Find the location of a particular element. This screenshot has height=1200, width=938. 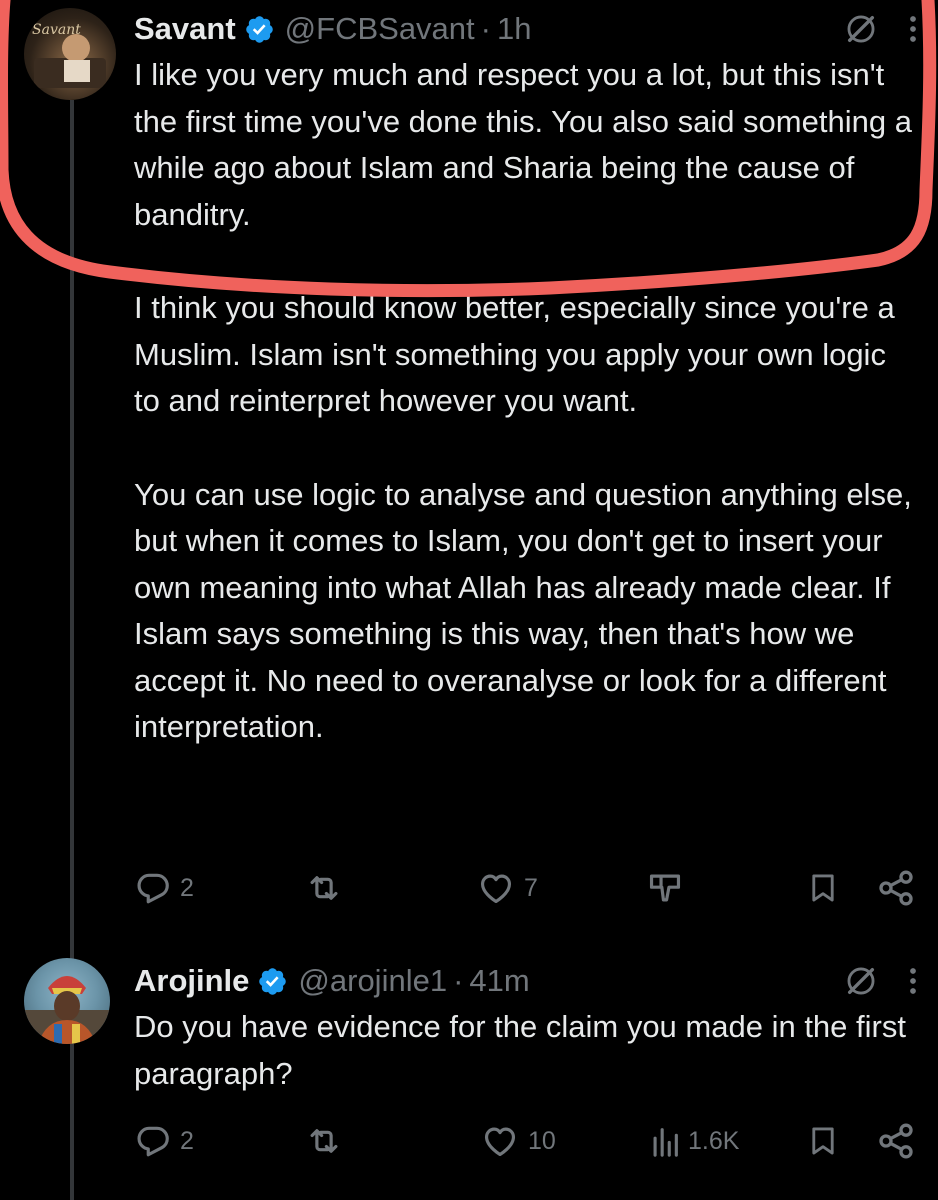

author-handle: @arojinle1 is located at coordinates (372, 981).